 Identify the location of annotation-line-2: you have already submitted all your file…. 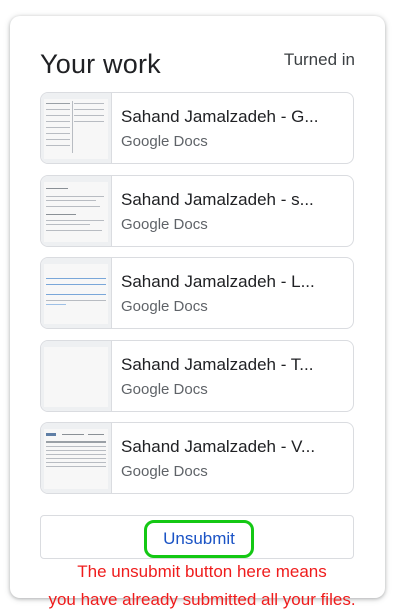
(202, 599).